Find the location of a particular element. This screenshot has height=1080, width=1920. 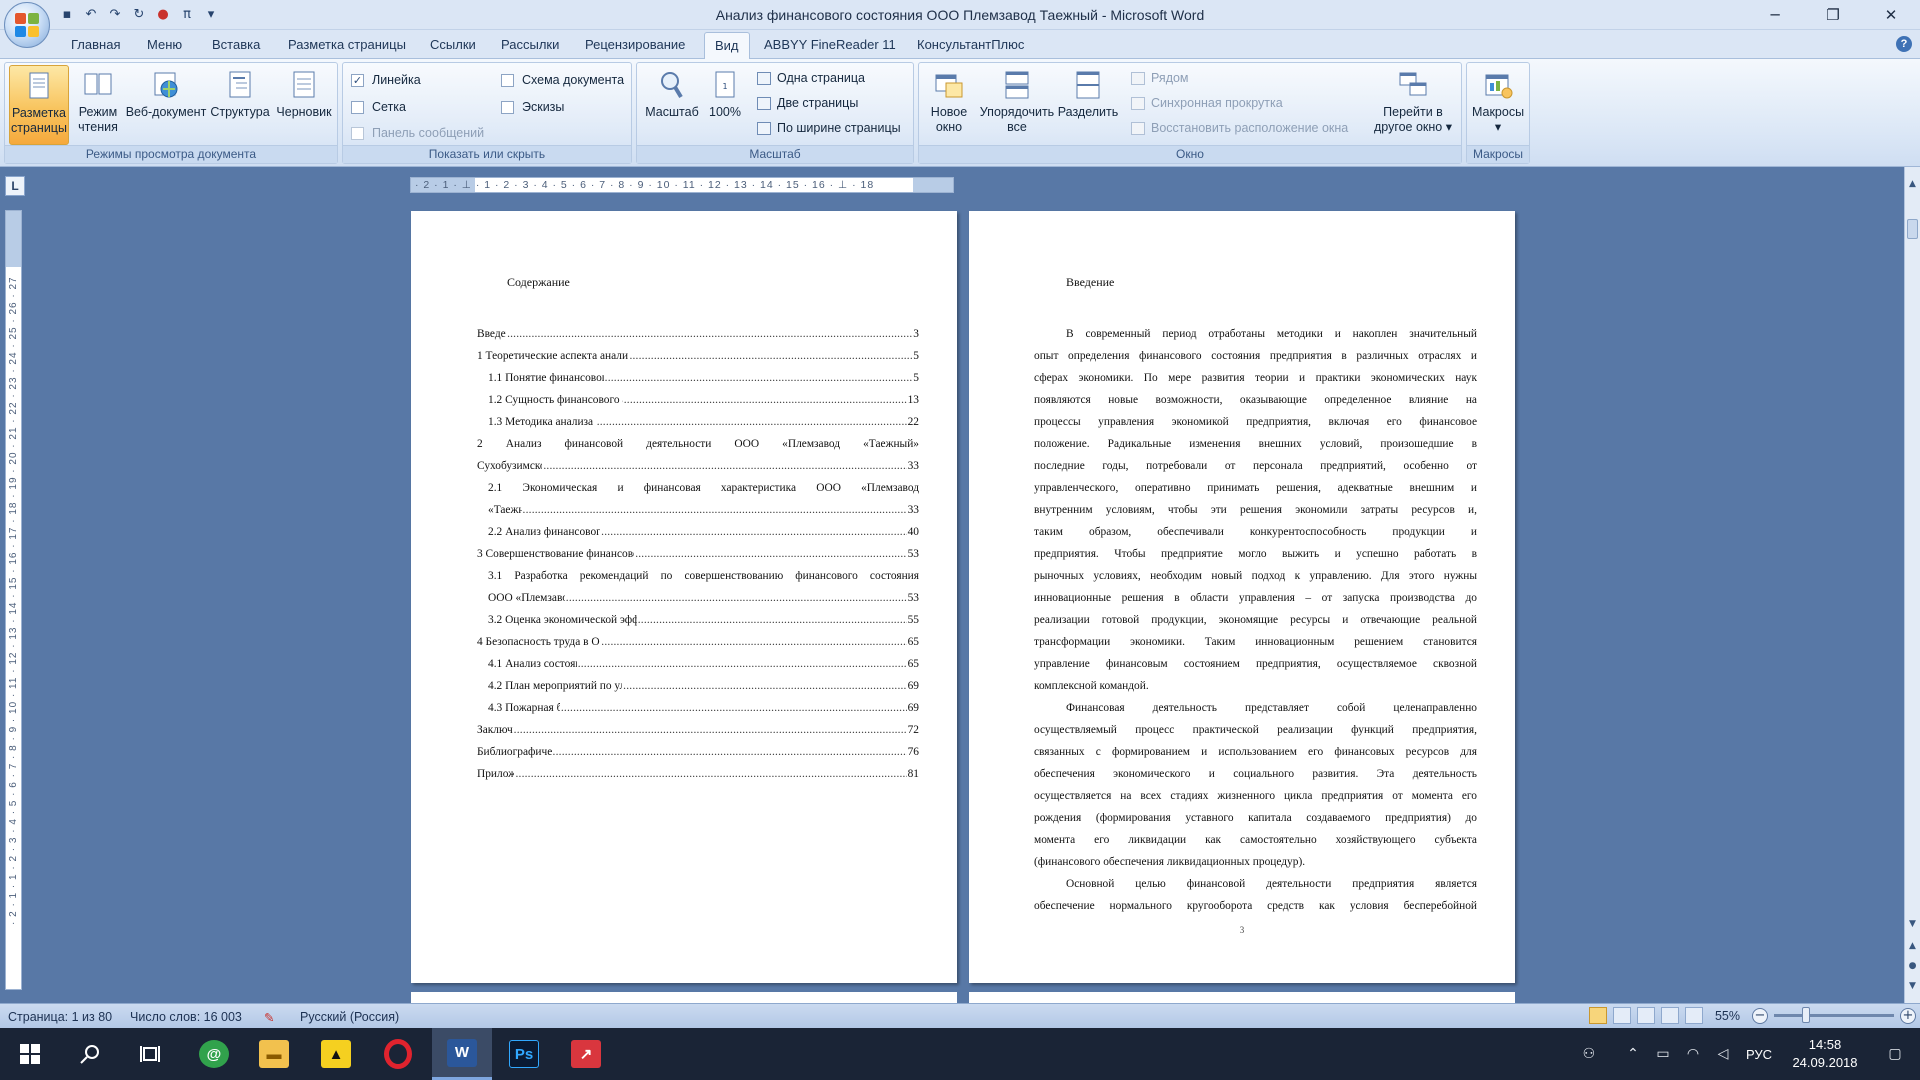

print-layout-button: Разметка страницы is located at coordinates (39, 105).